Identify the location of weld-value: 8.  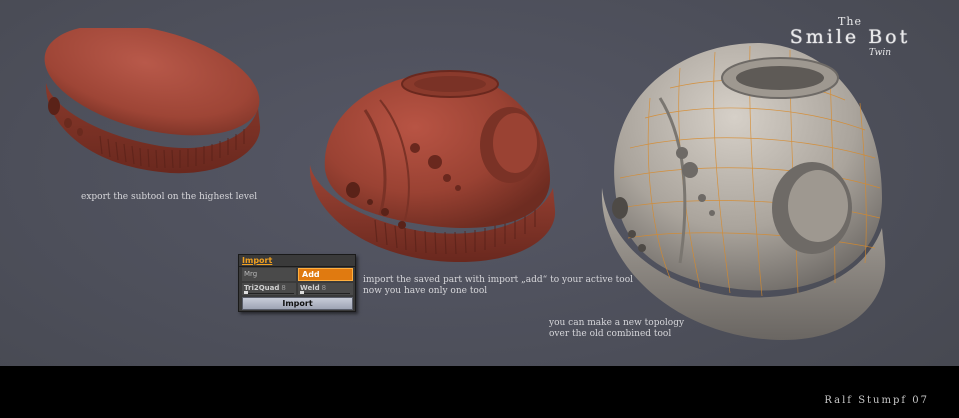
(324, 288).